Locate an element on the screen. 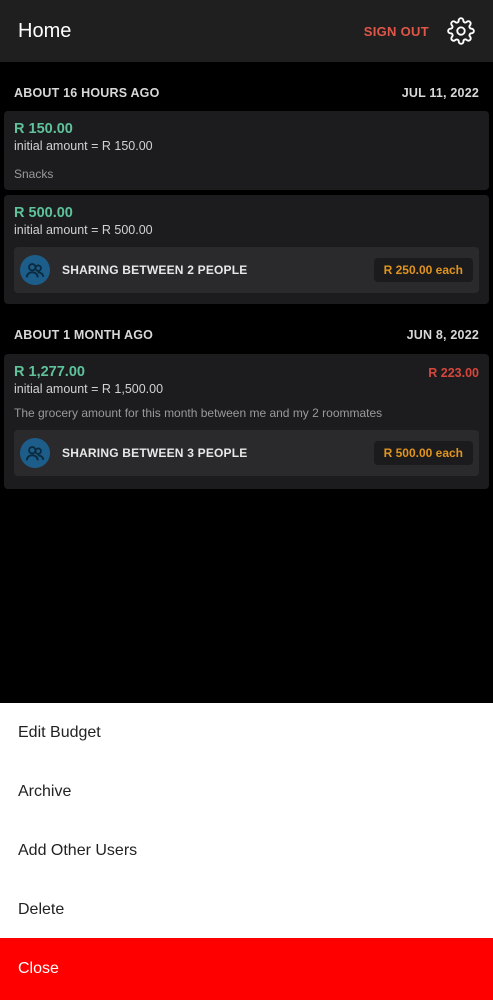  add-other-users-button: Add Other Users is located at coordinates (246, 850).